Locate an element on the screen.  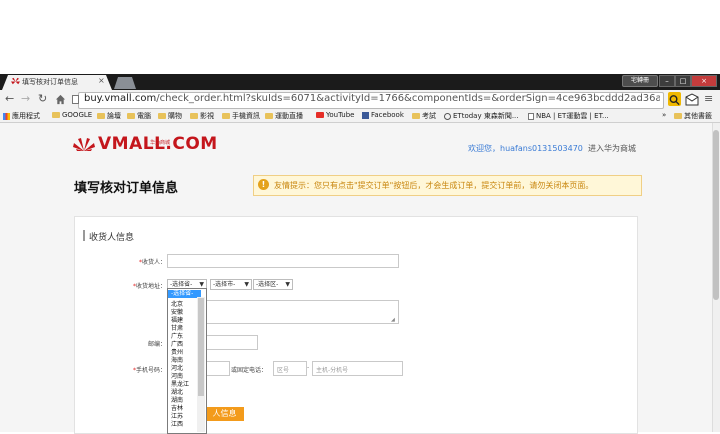
bookmark-folder: GOOGLE is located at coordinates (72, 115).